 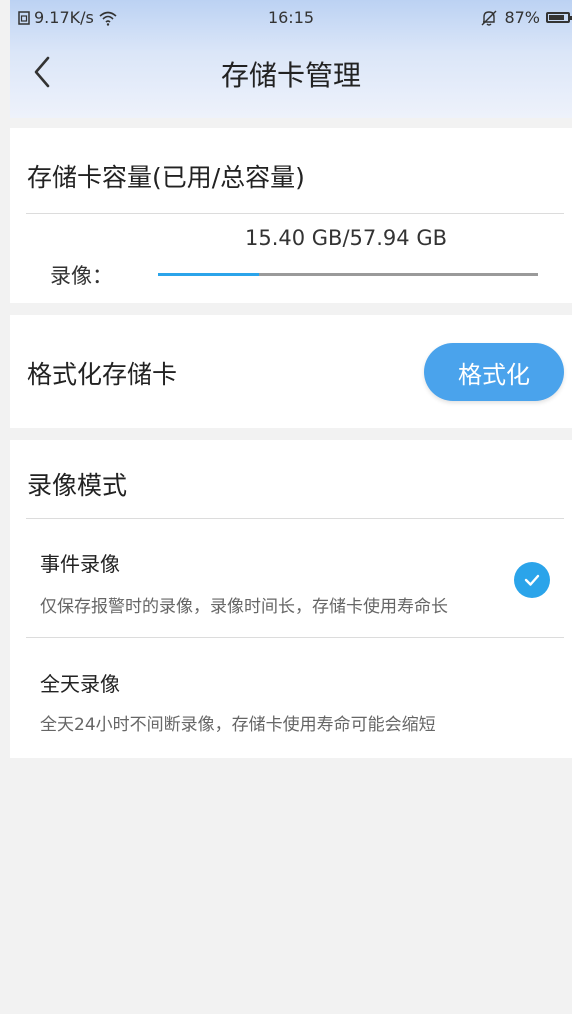 I want to click on format-card: 格式化存储卡 格式化, so click(x=291, y=371).